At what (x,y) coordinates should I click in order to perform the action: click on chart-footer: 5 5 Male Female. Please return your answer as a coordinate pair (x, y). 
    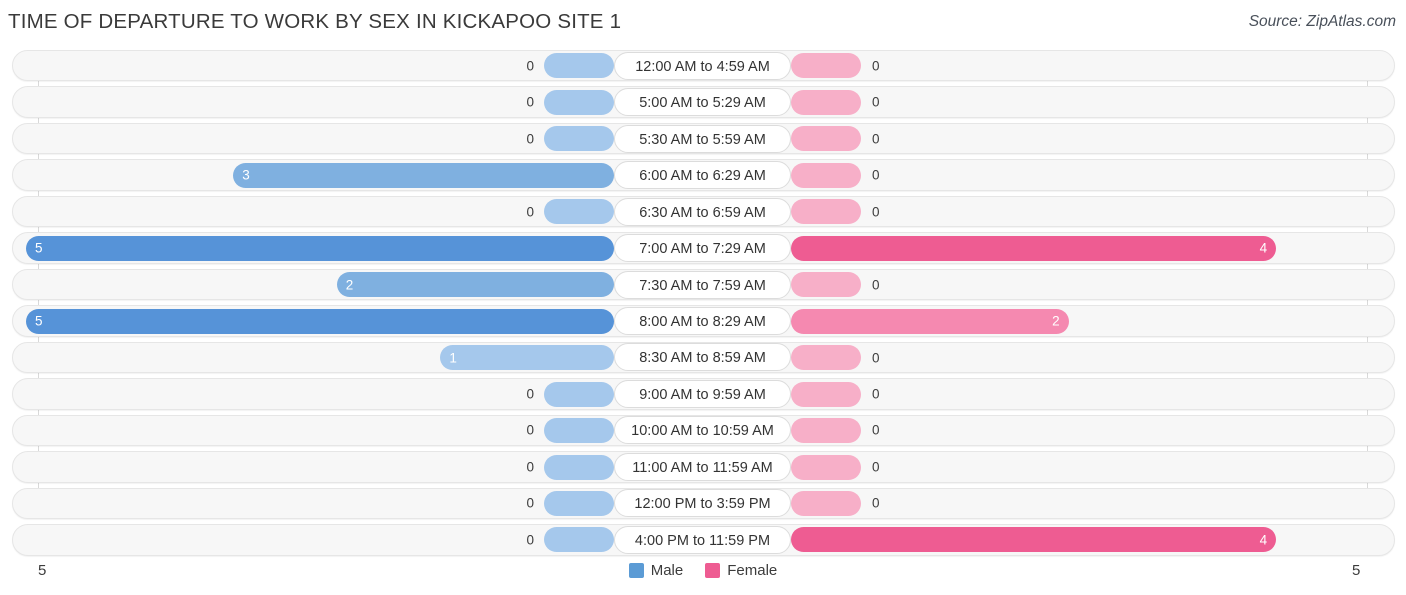
    Looking at the image, I should click on (703, 575).